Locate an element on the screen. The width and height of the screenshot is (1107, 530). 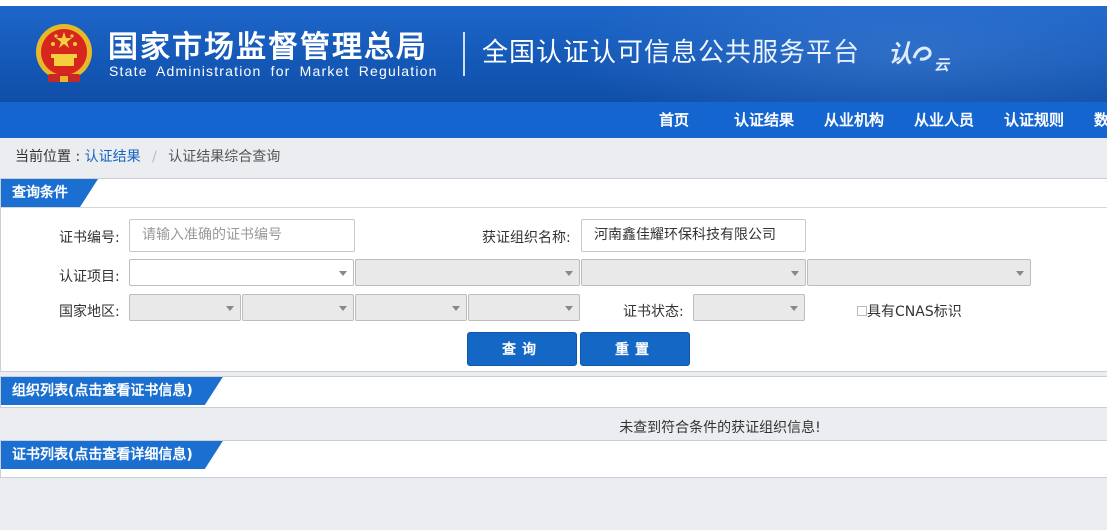
org-list-header: 组织列表(点击查看证书信息) is located at coordinates (554, 391).